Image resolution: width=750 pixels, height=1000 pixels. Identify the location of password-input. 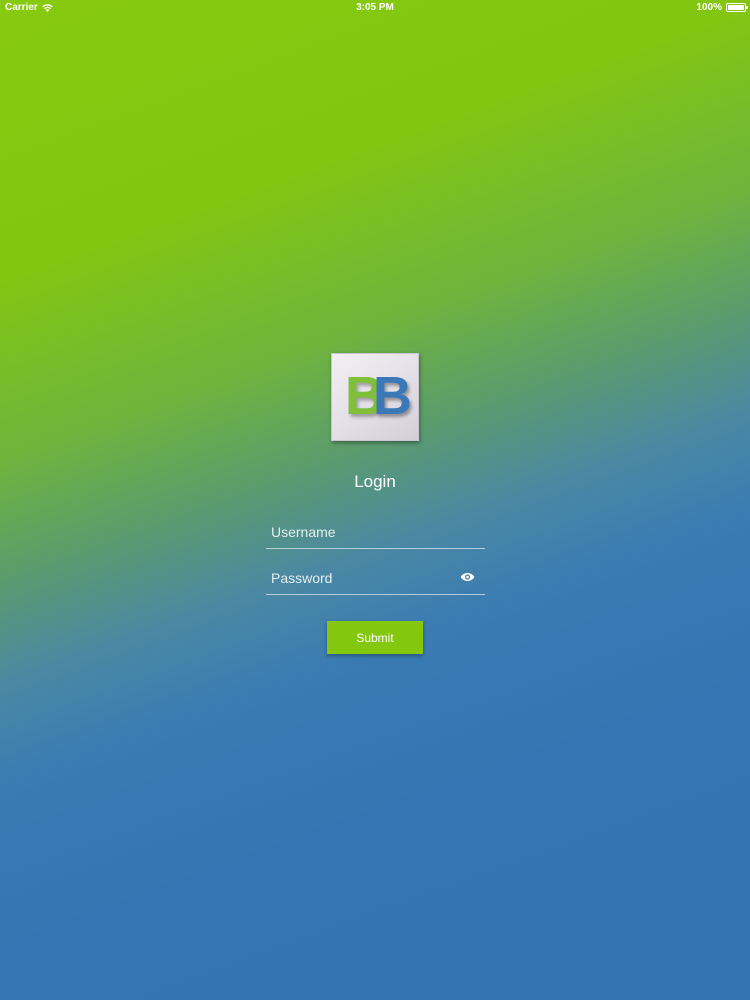
(361, 578).